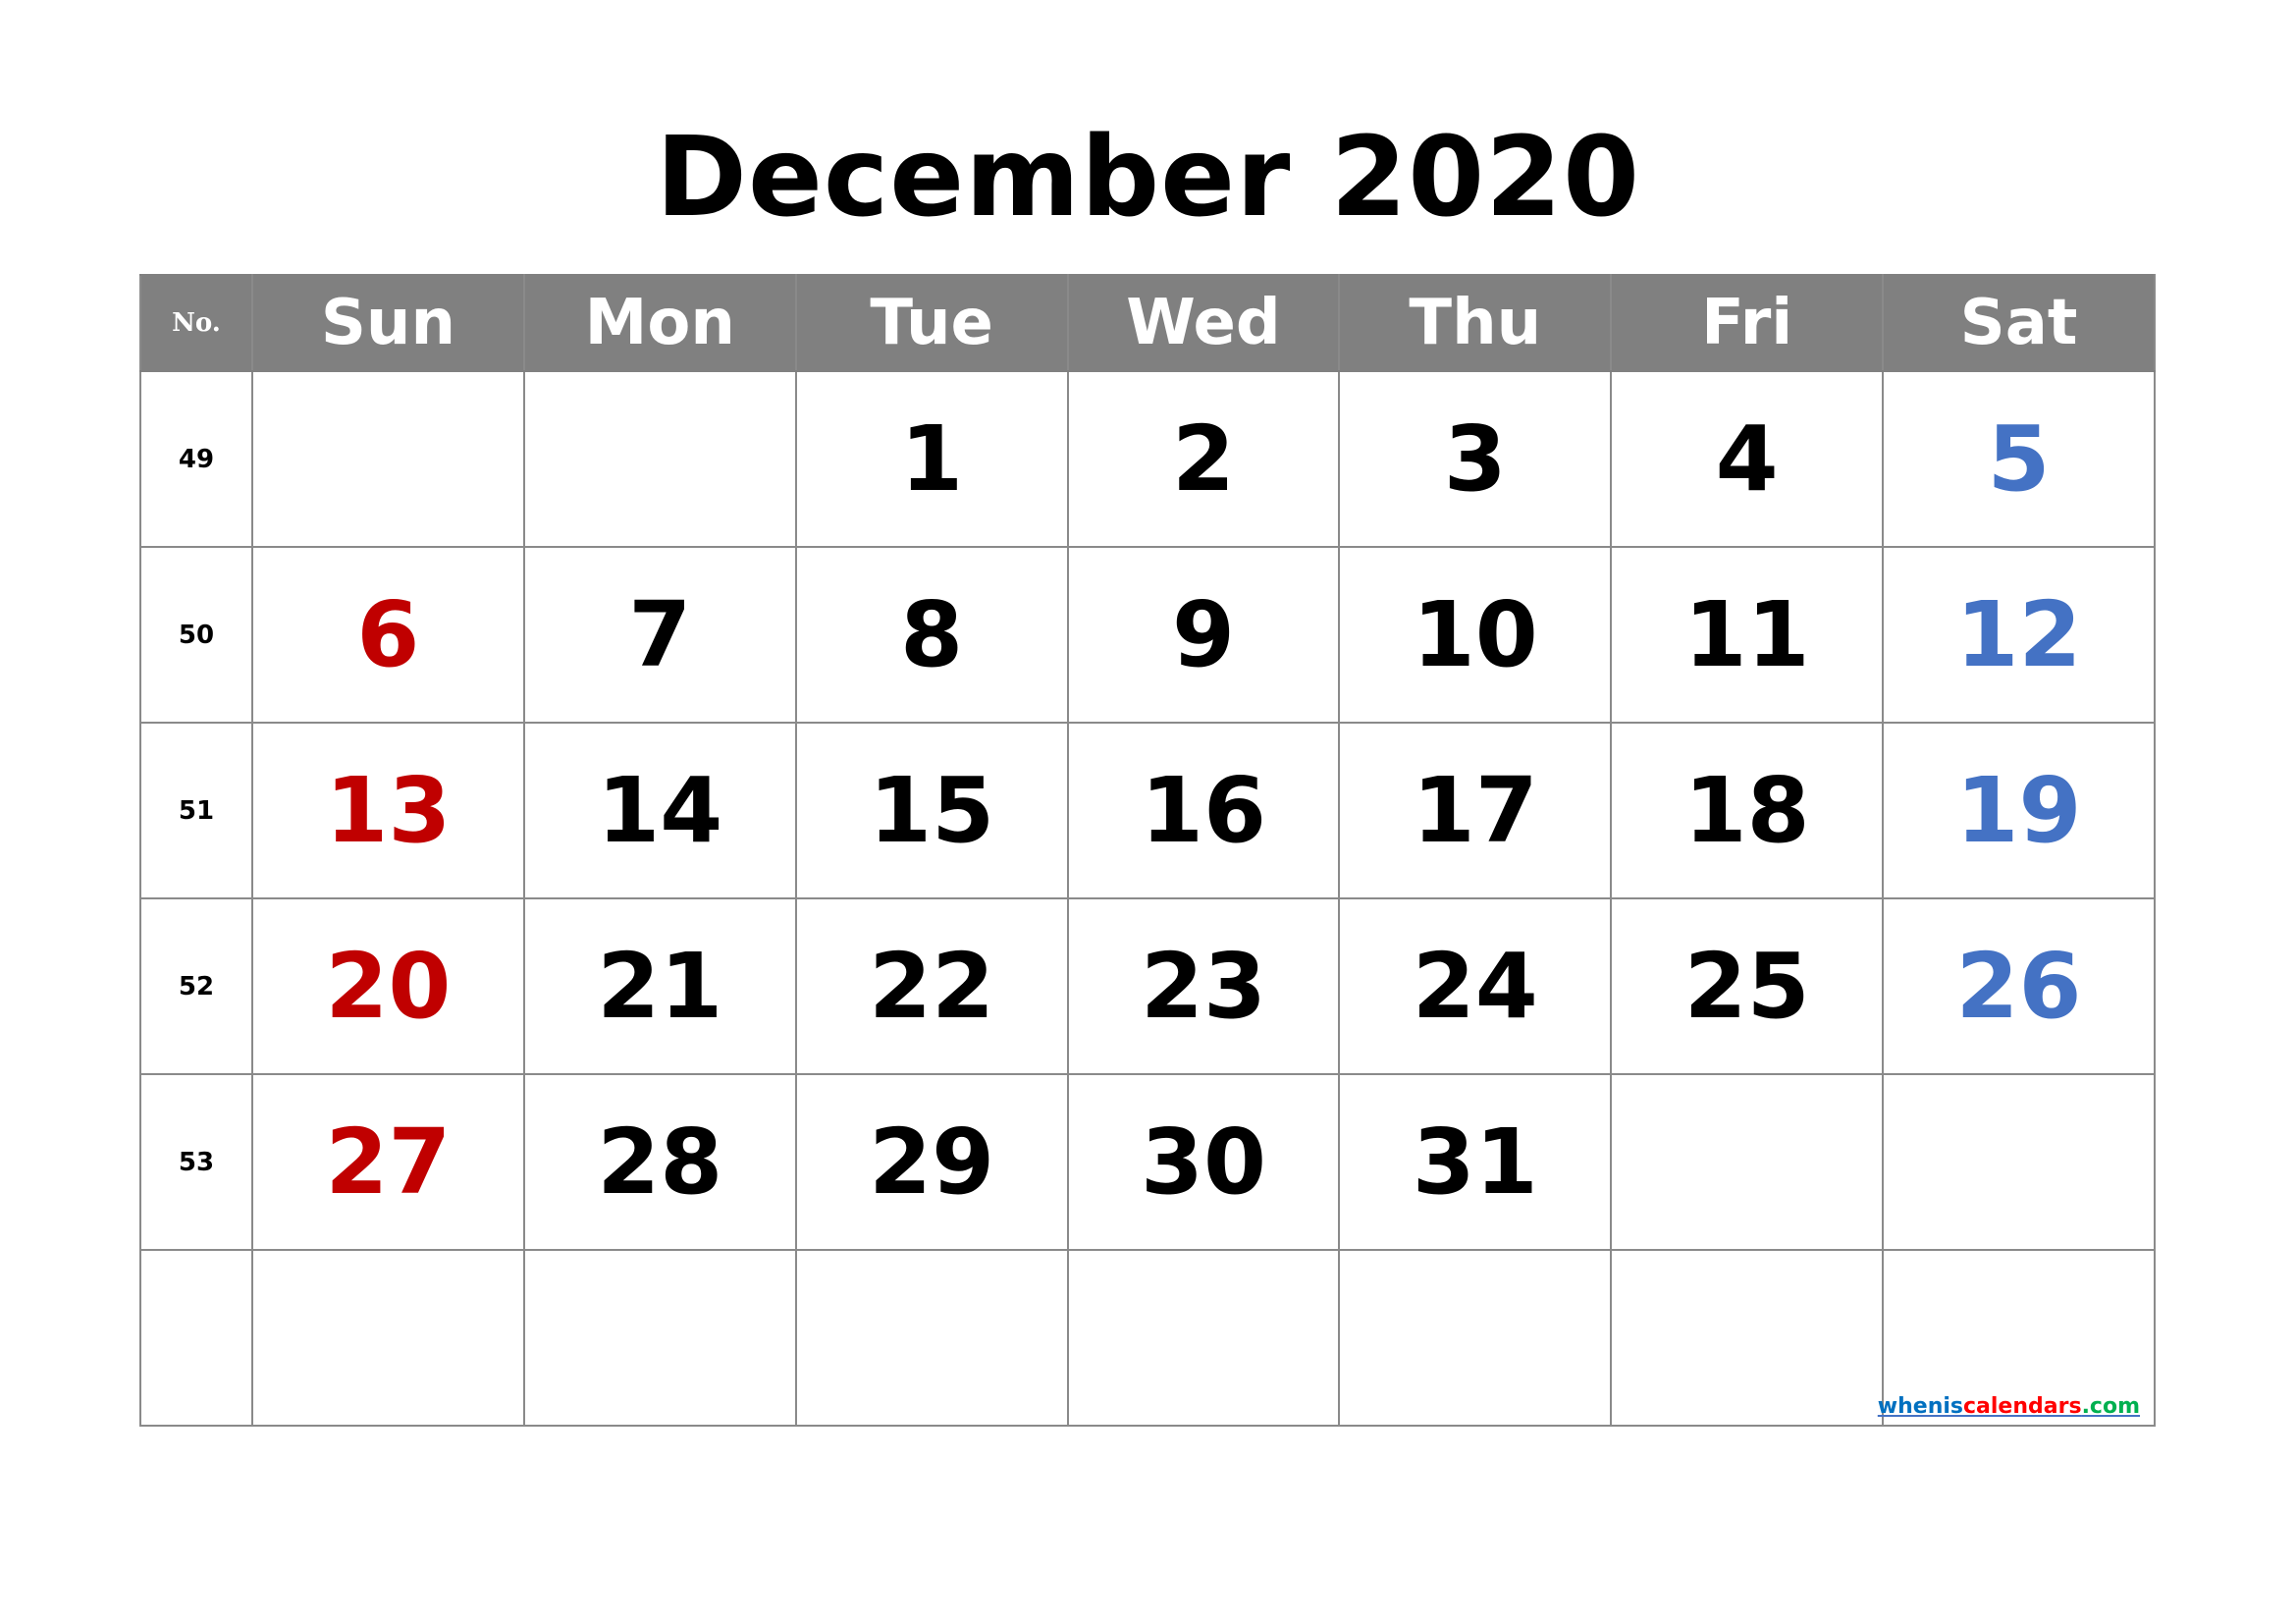 This screenshot has width=2296, height=1624. Describe the element at coordinates (1203, 459) in the screenshot. I see `day-cell: 2` at that location.